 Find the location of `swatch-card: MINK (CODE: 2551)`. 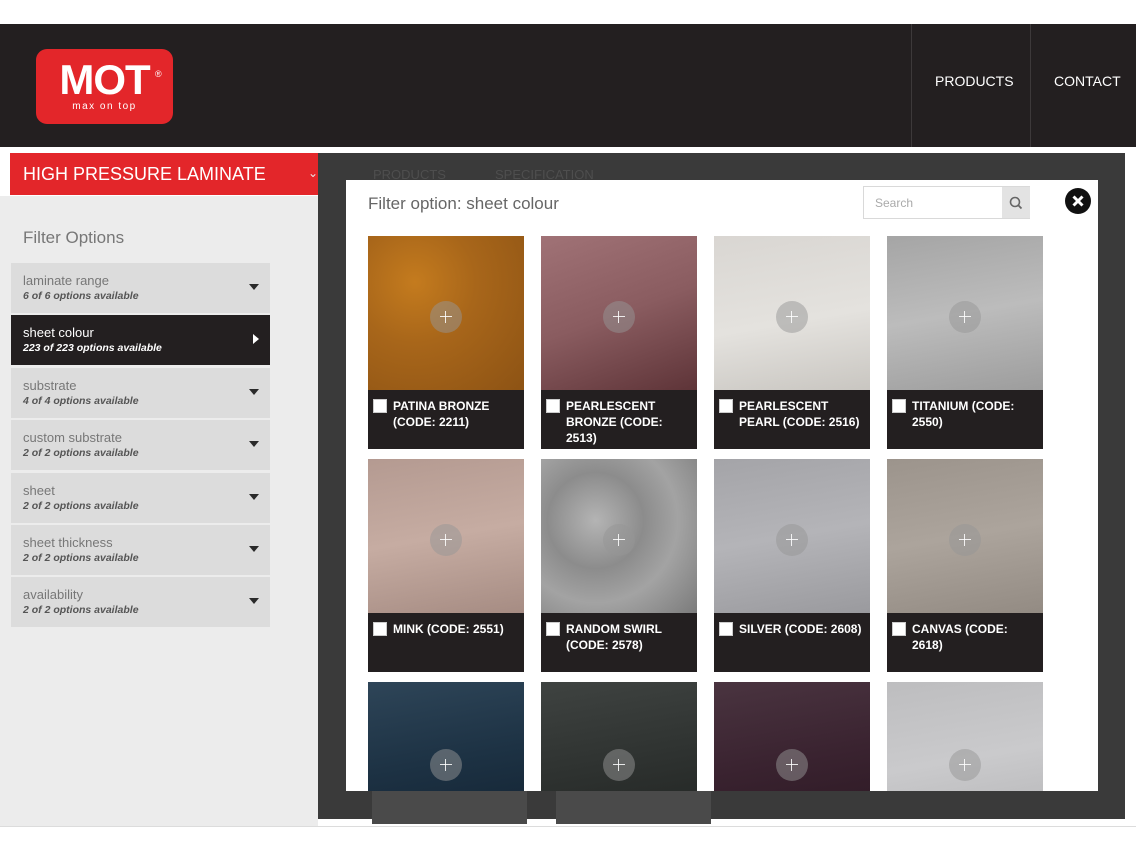

swatch-card: MINK (CODE: 2551) is located at coordinates (446, 565).